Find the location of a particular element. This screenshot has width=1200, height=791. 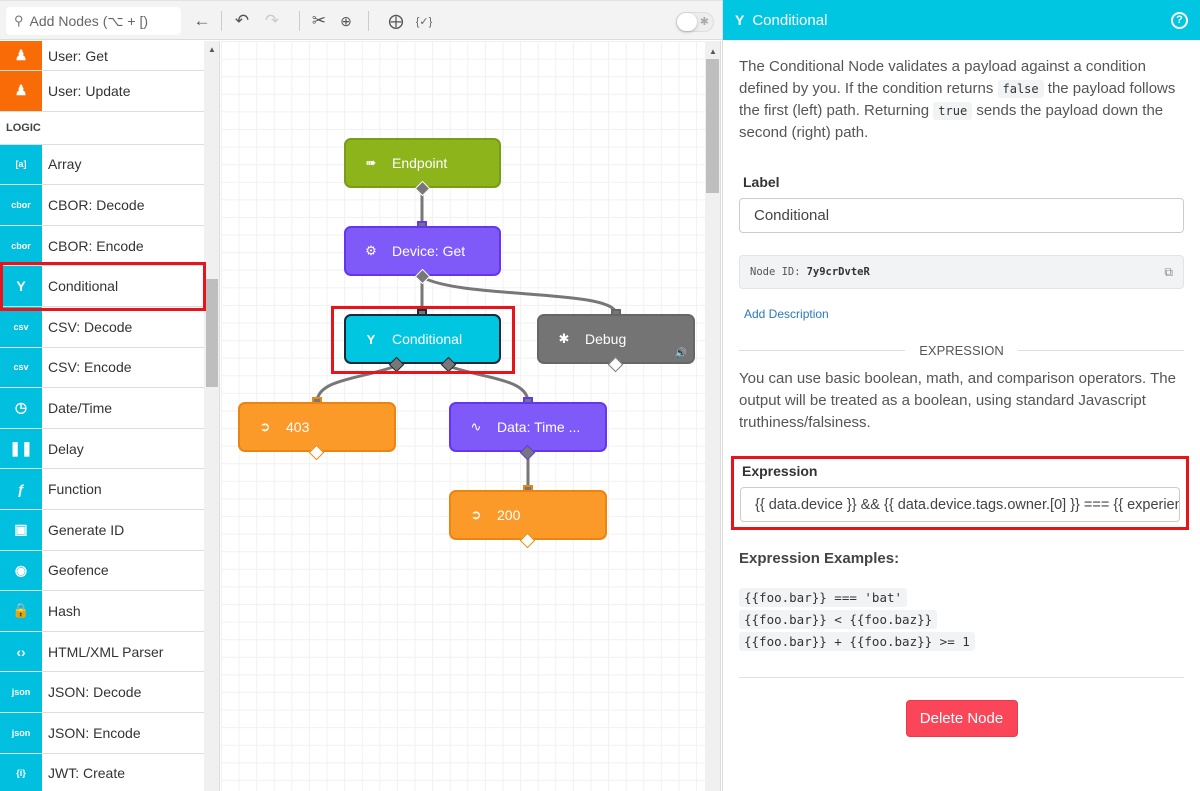

palette-item-json-decode: json JSON: Decode is located at coordinates (102, 692).